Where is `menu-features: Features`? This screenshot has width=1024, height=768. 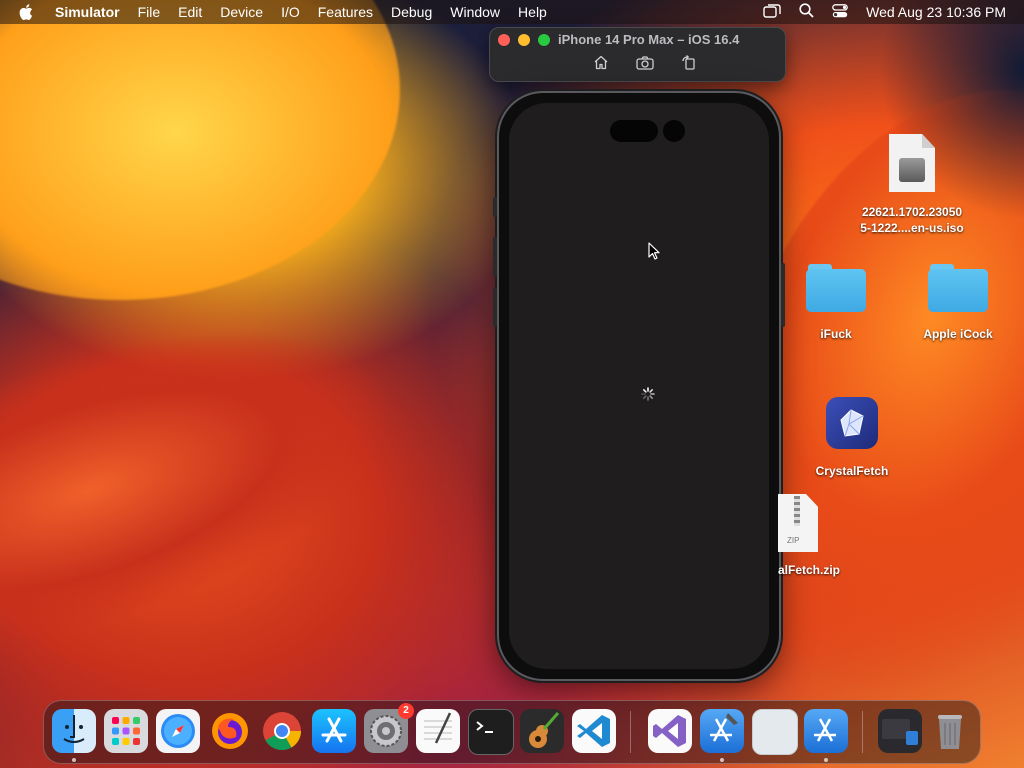
menu-features: Features is located at coordinates (345, 12).